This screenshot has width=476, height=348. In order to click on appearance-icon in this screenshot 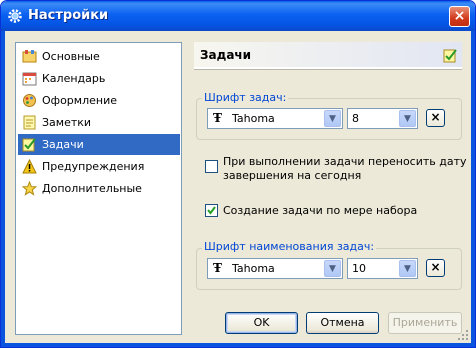, I will do `click(29, 100)`.